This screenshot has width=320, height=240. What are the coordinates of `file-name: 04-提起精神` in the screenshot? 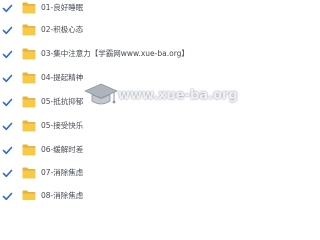 It's located at (62, 77).